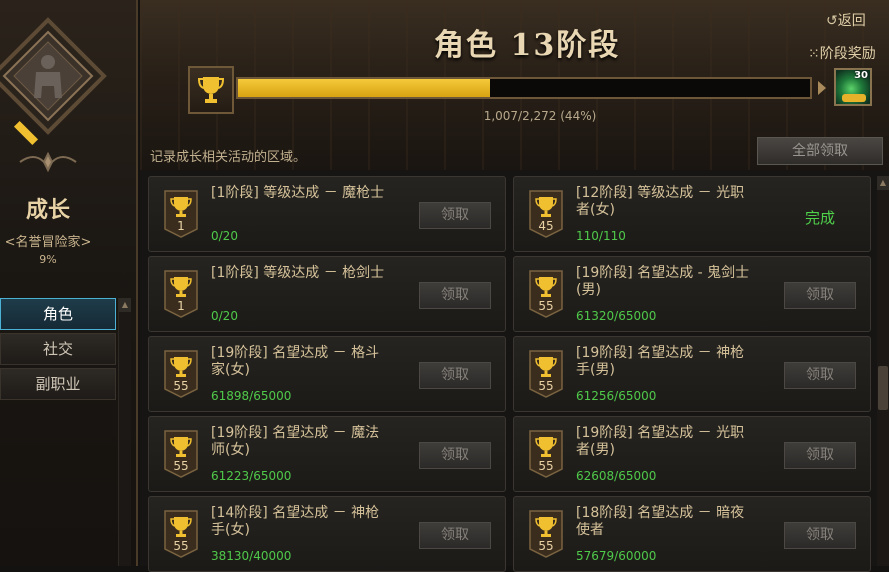 This screenshot has height=572, width=889. Describe the element at coordinates (822, 88) in the screenshot. I see `progress-end-arrow-icon` at that location.